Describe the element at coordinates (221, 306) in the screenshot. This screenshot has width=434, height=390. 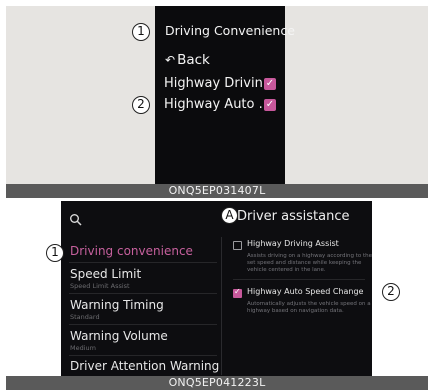
I see `pane-divider` at that location.